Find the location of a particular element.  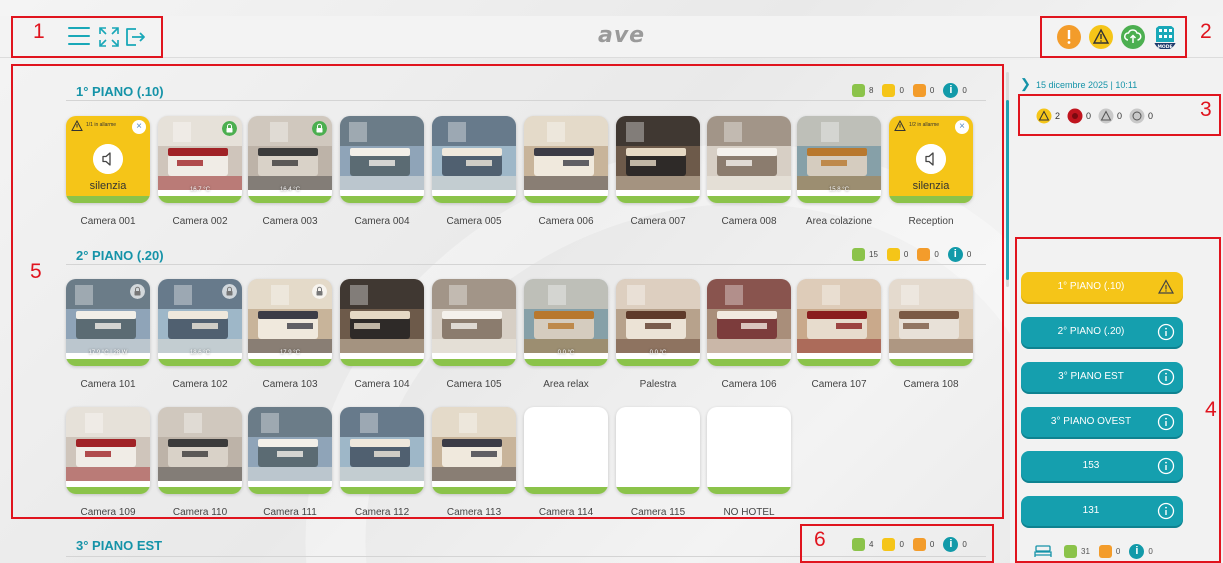

warning-alert-icon is located at coordinates (1101, 37).